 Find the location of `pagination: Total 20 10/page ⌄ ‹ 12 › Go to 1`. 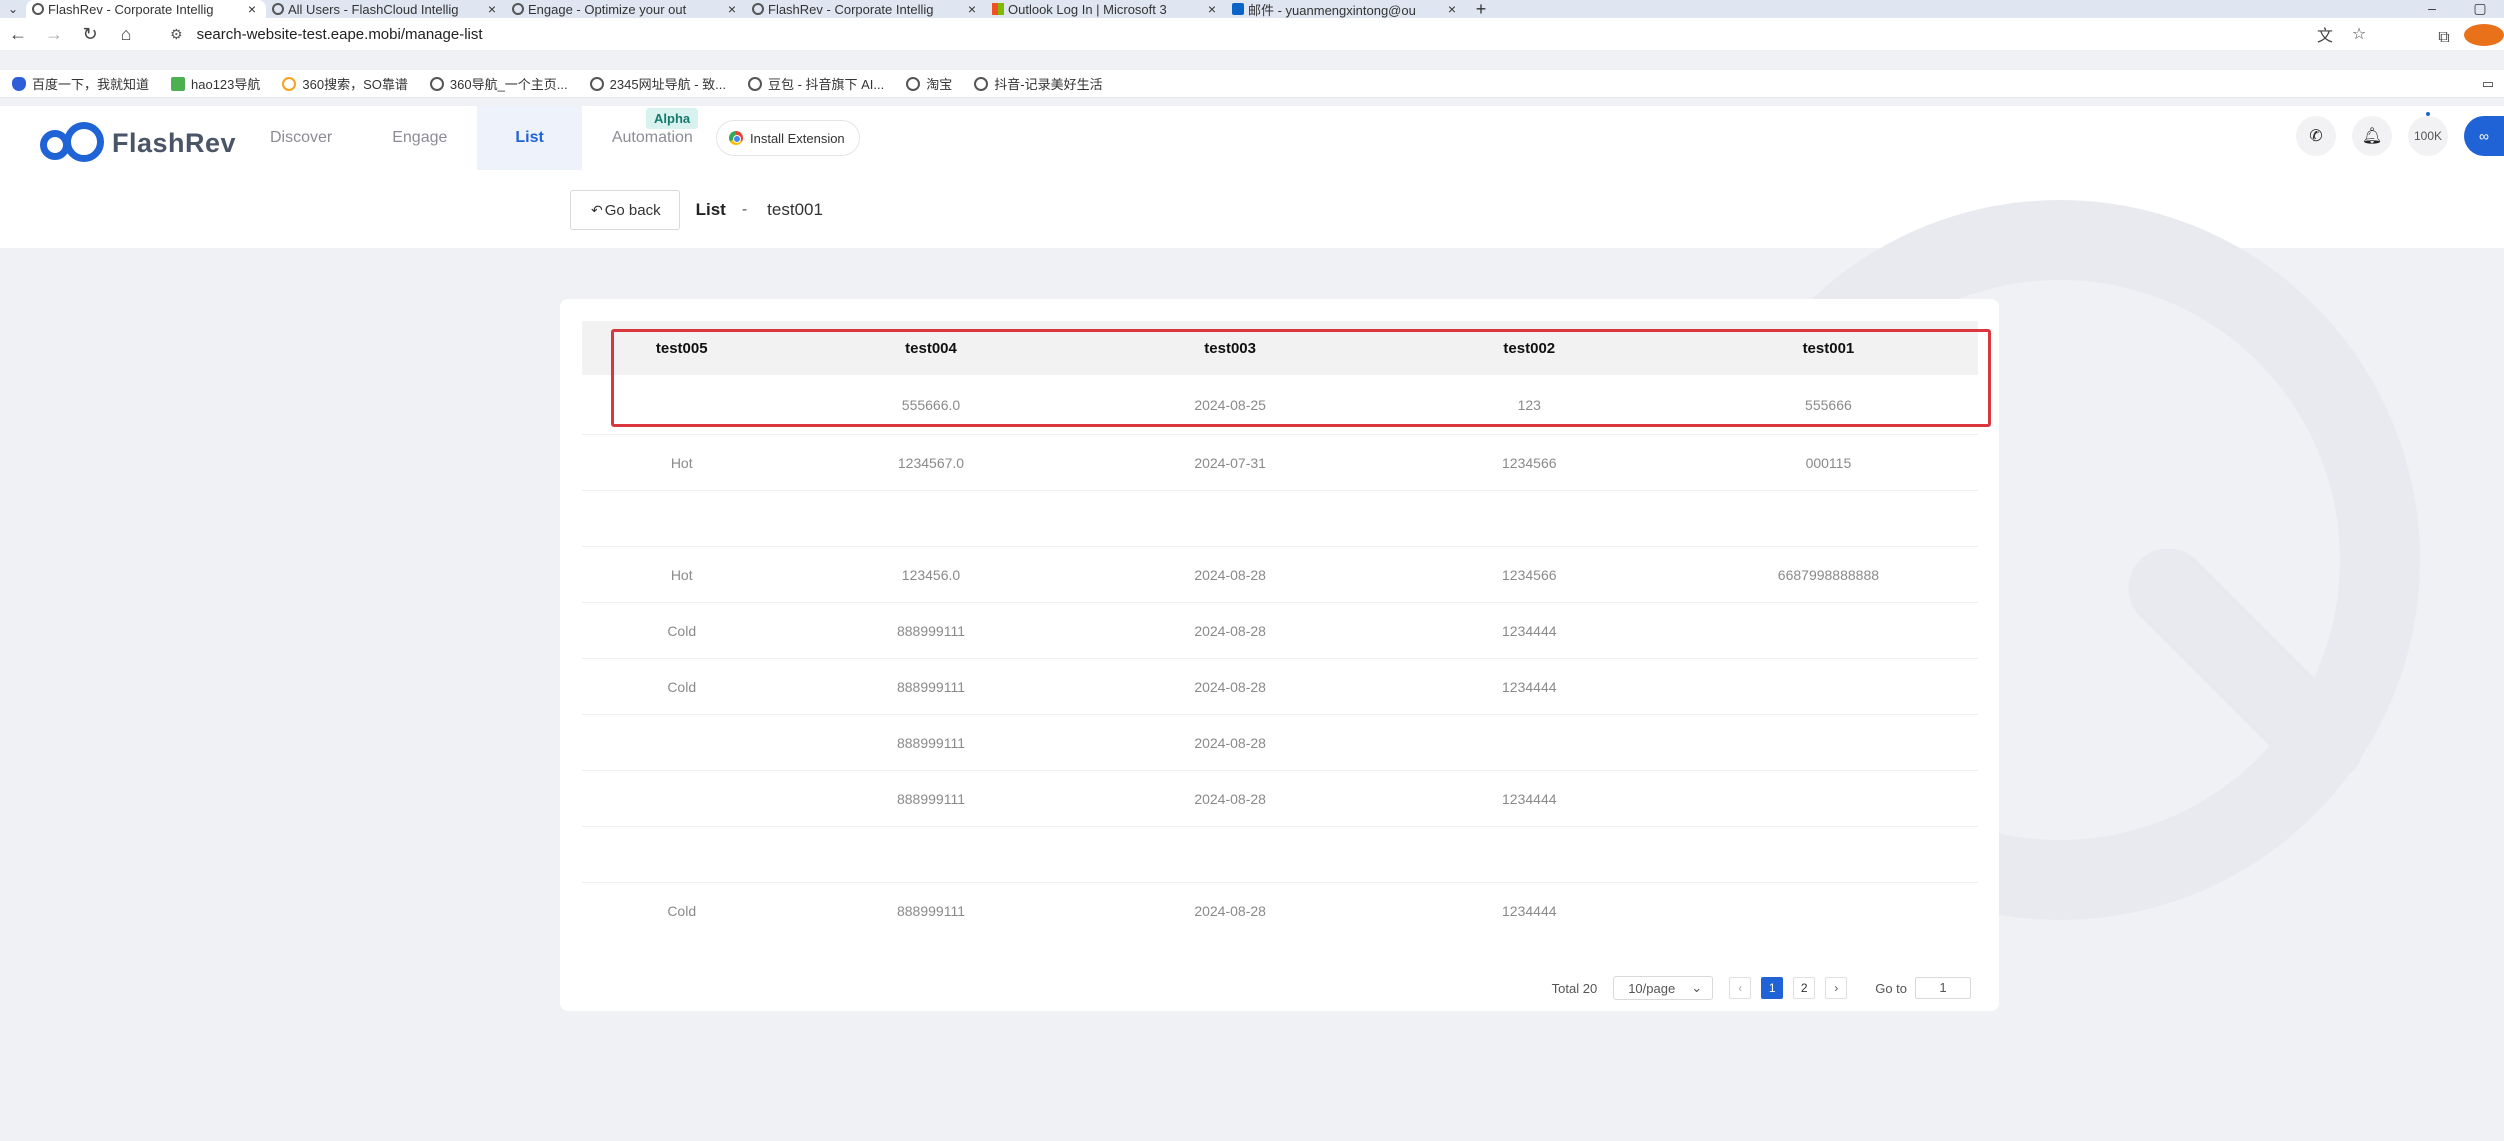

pagination: Total 20 10/page ⌄ ‹ 12 › Go to 1 is located at coordinates (1761, 988).